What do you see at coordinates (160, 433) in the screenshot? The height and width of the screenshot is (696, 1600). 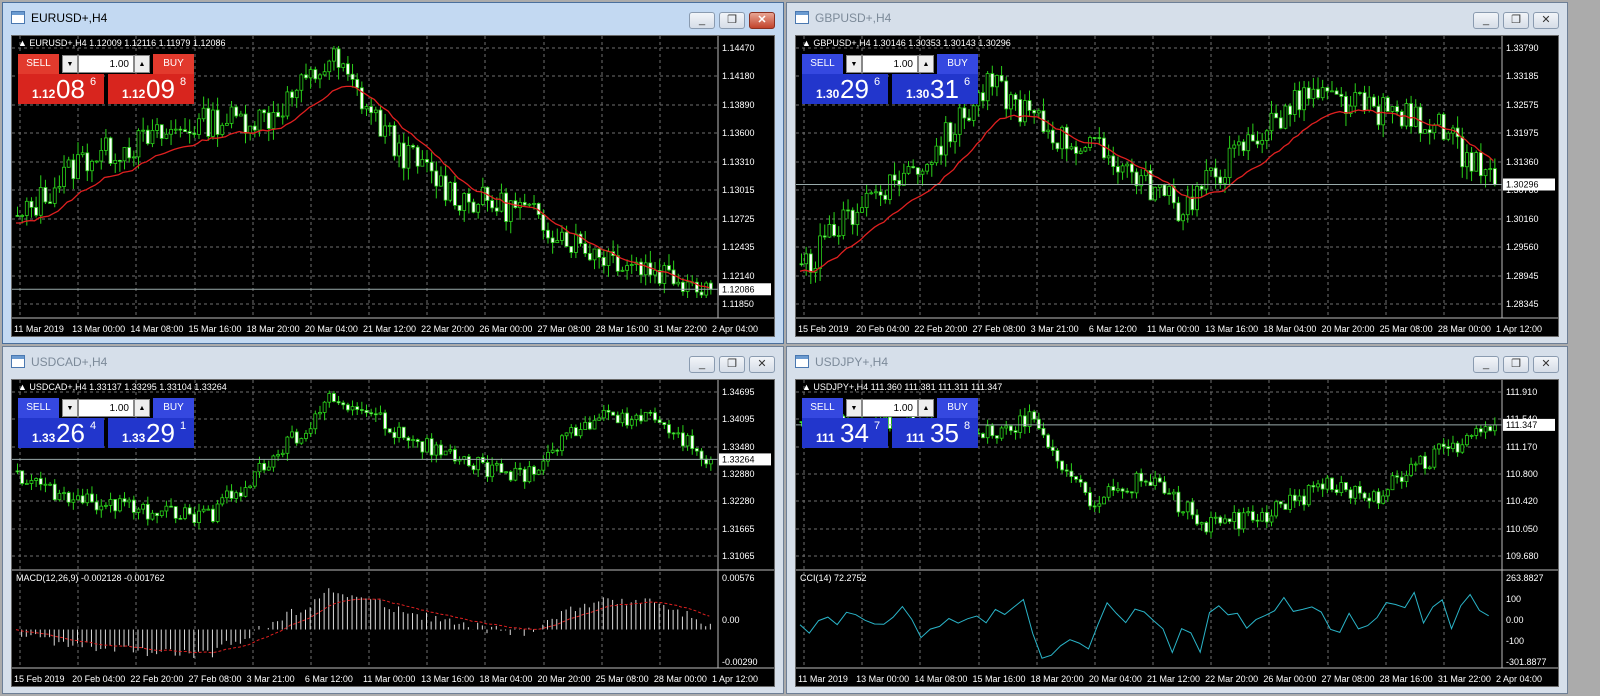 I see `buy-price-pips: 29` at bounding box center [160, 433].